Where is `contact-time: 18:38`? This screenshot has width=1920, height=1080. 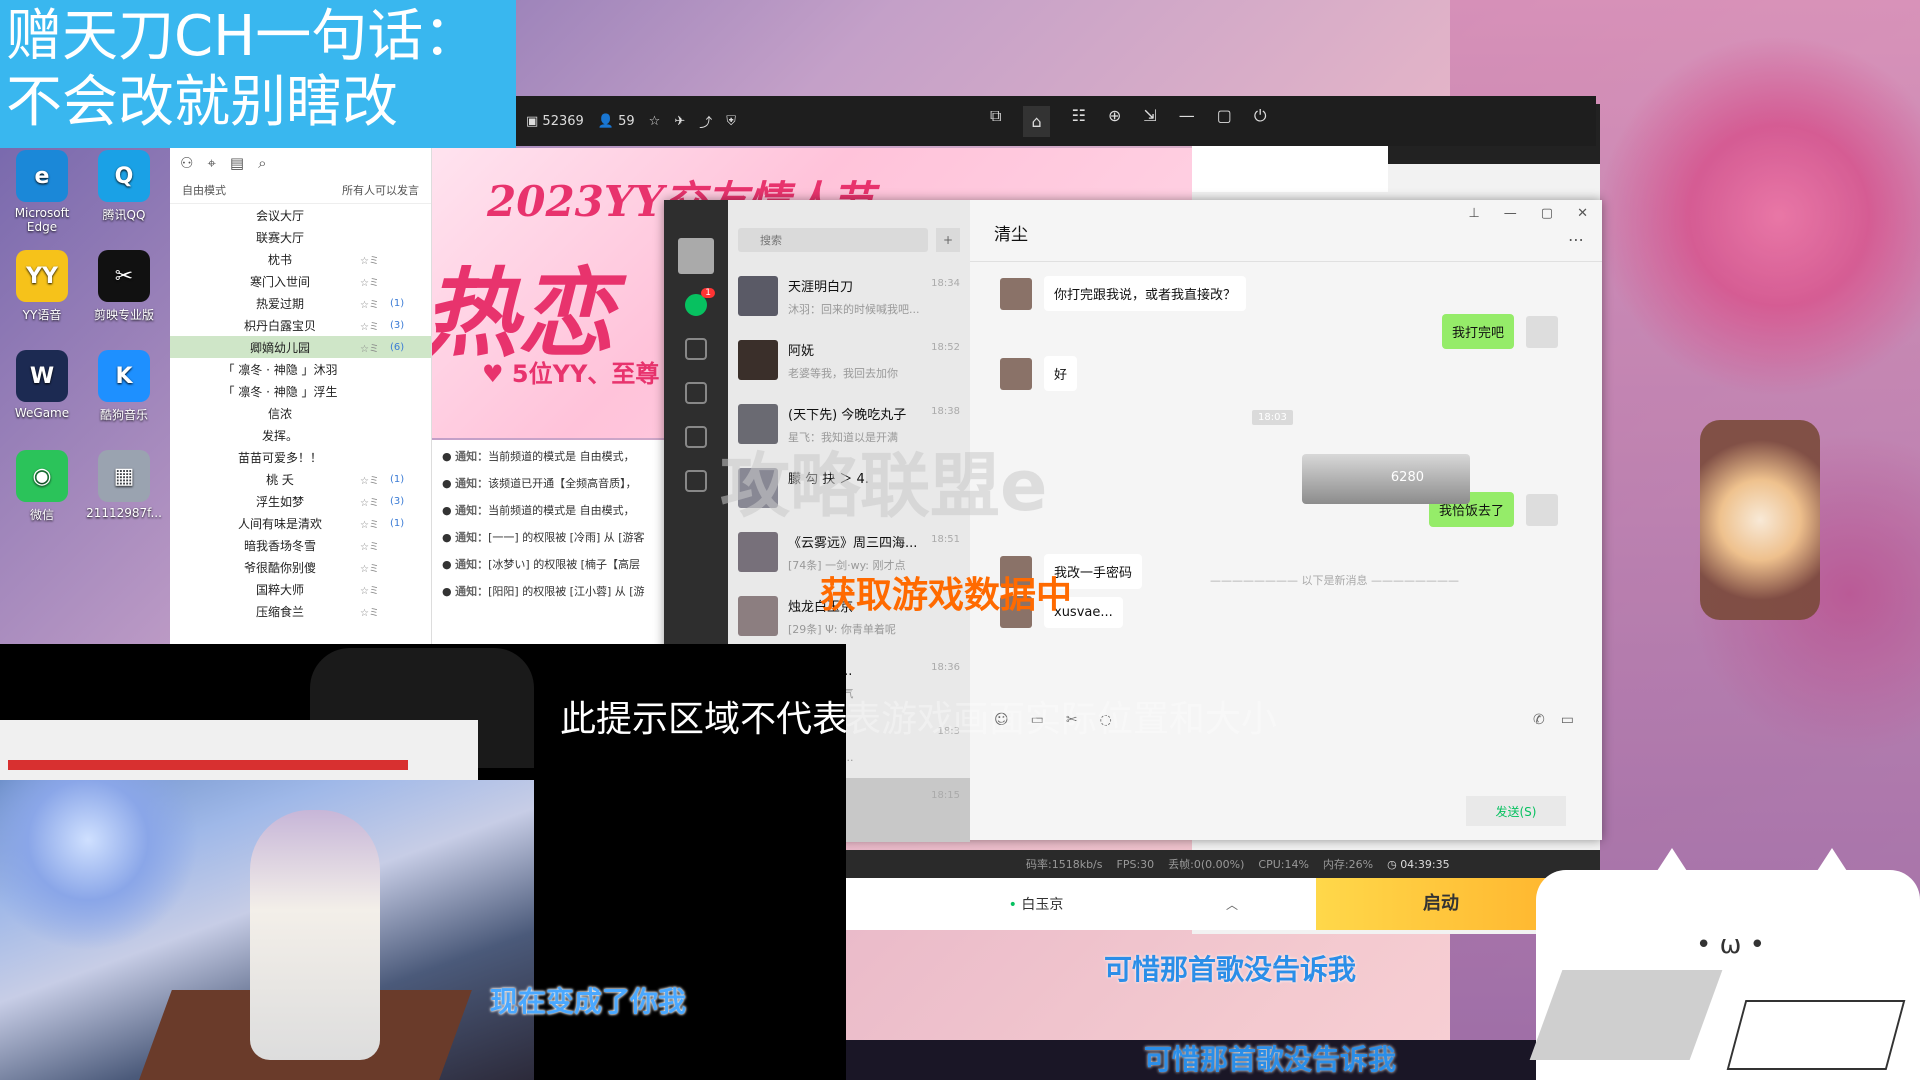
contact-time: 18:38 is located at coordinates (945, 411).